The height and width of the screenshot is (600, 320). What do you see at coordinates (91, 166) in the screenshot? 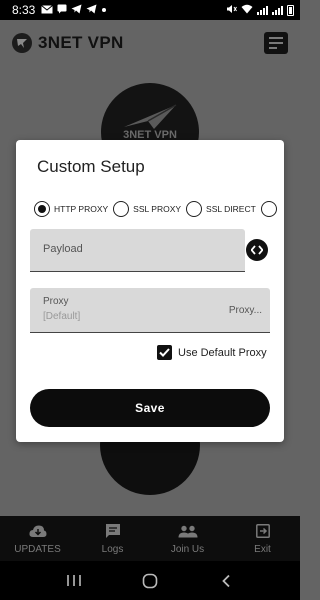
I see `dialog-title: Custom Setup` at bounding box center [91, 166].